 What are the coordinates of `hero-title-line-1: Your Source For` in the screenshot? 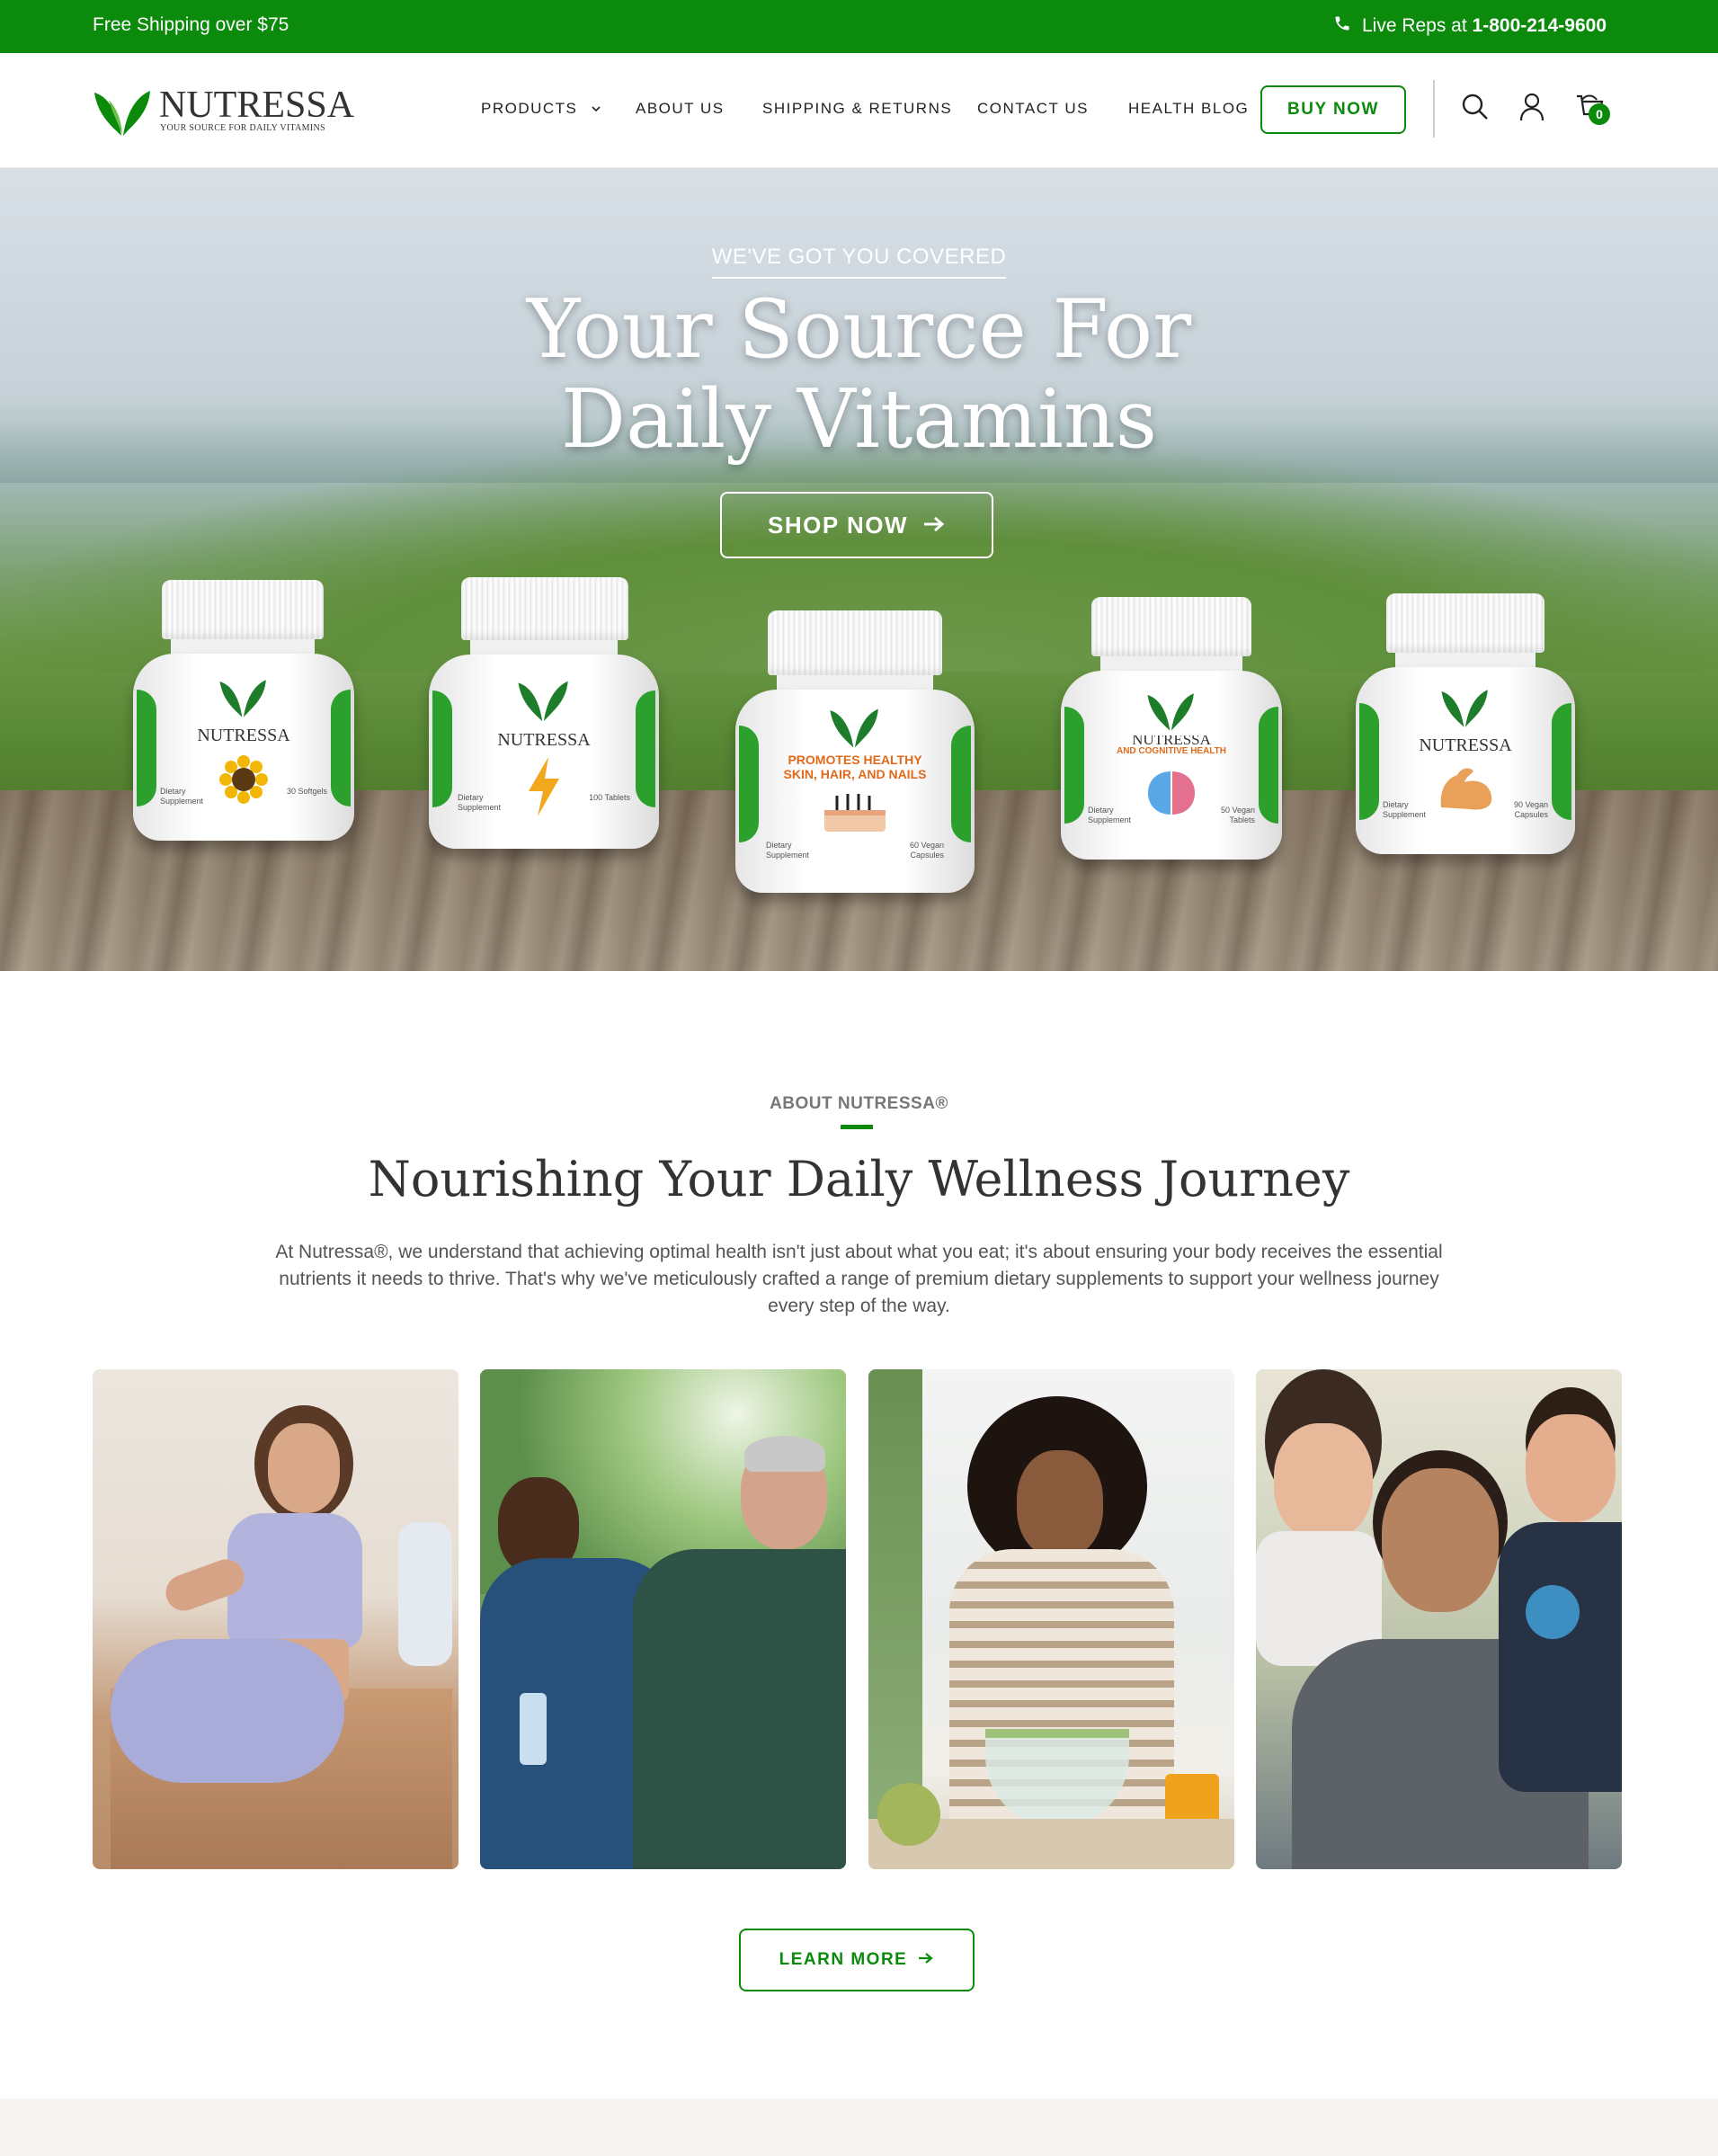 It's located at (859, 329).